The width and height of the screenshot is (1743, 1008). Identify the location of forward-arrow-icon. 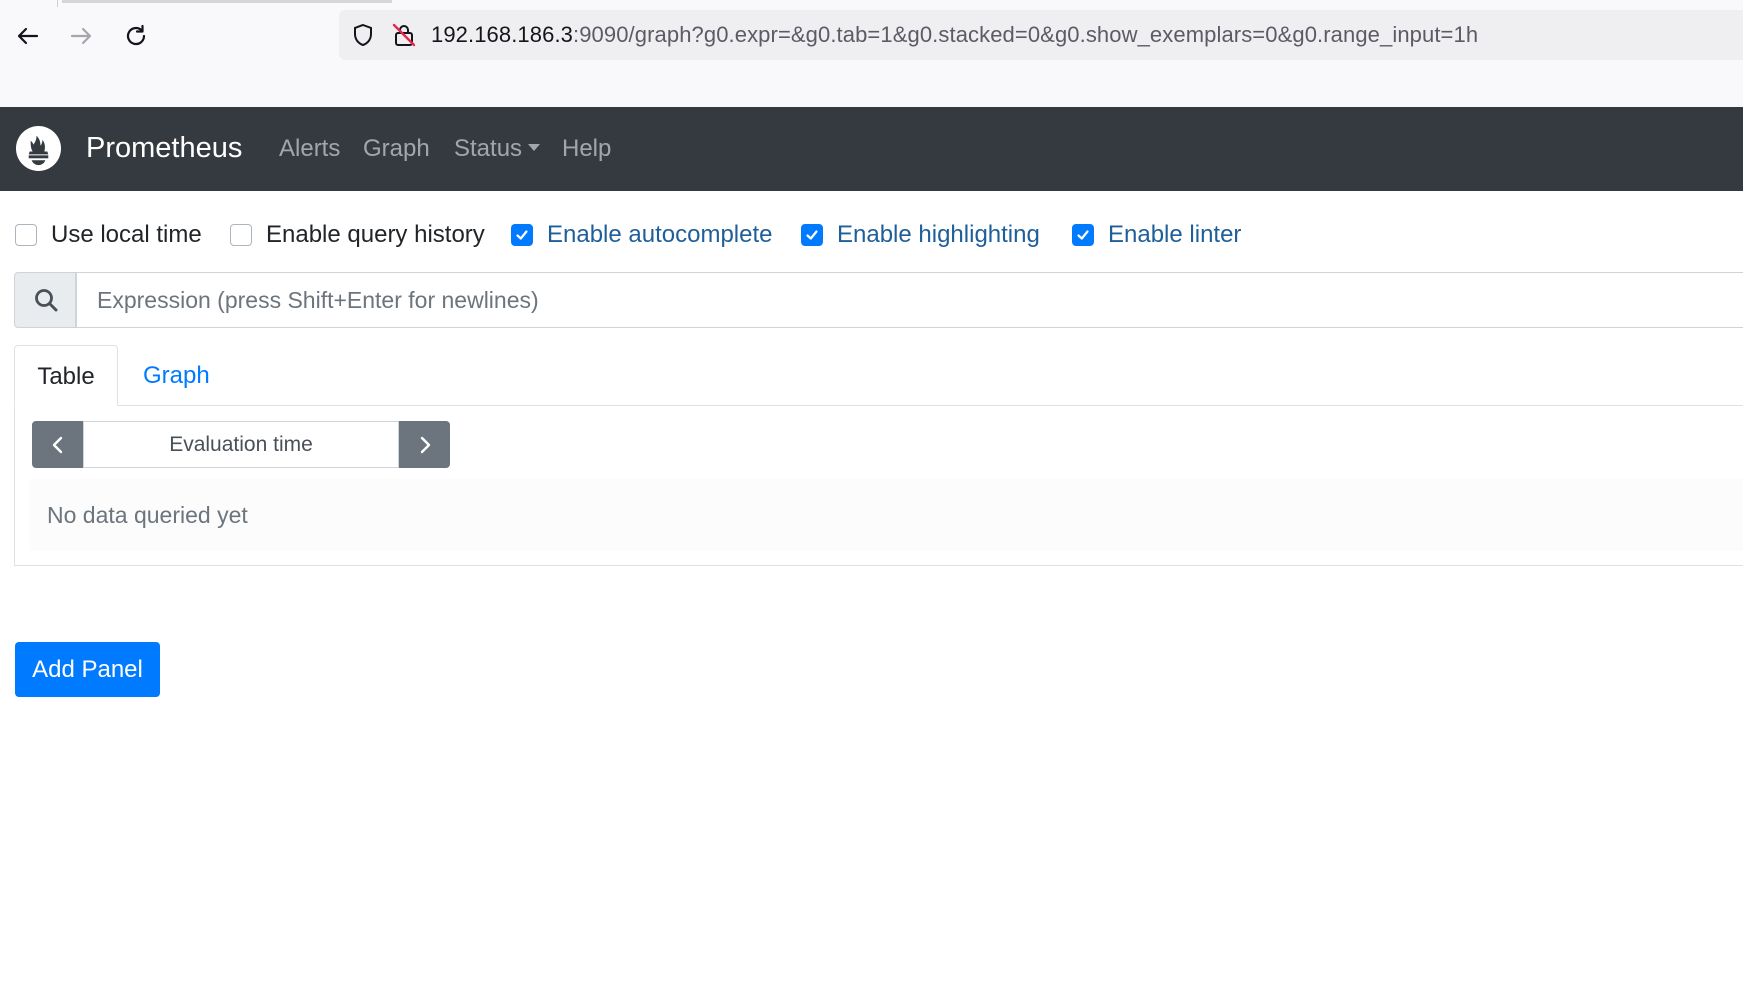
(81, 36).